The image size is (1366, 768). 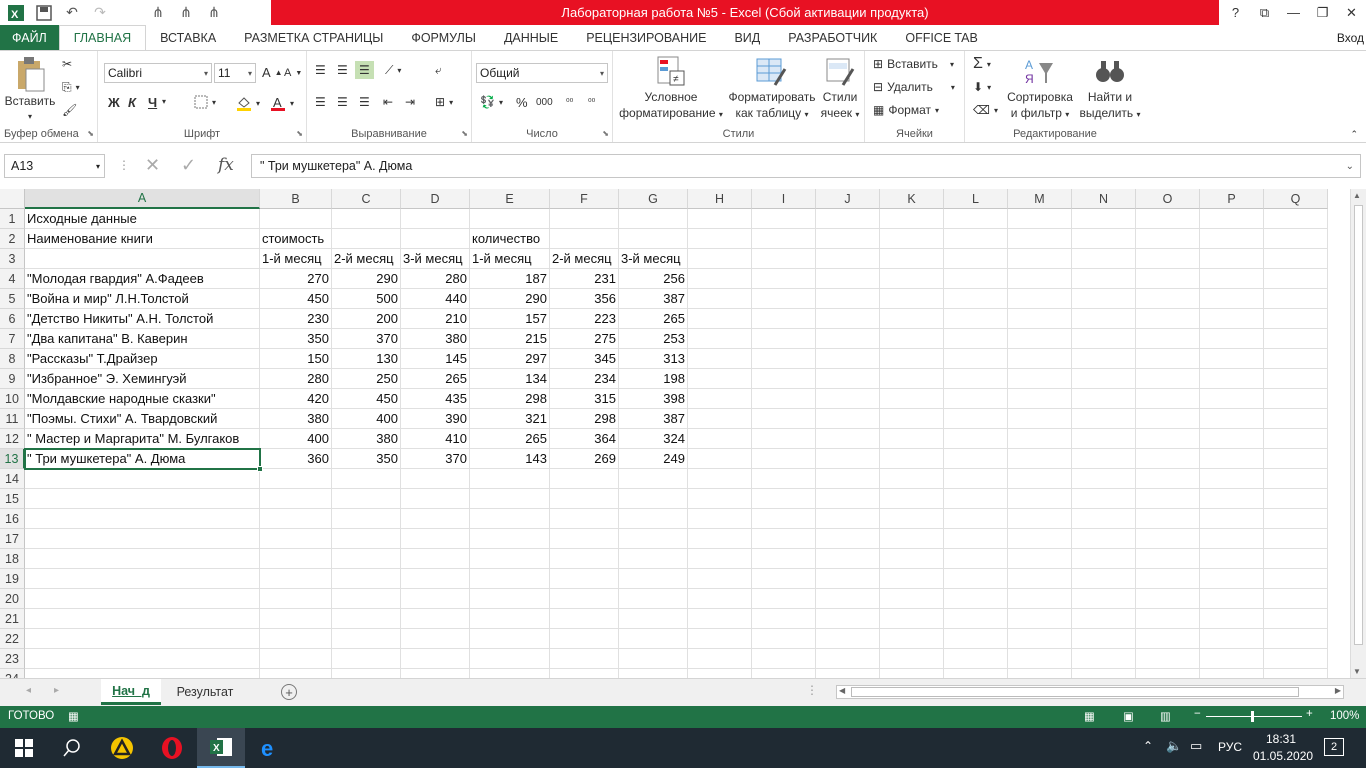 I want to click on tab-splitter-icon: ⋮, so click(x=812, y=690).